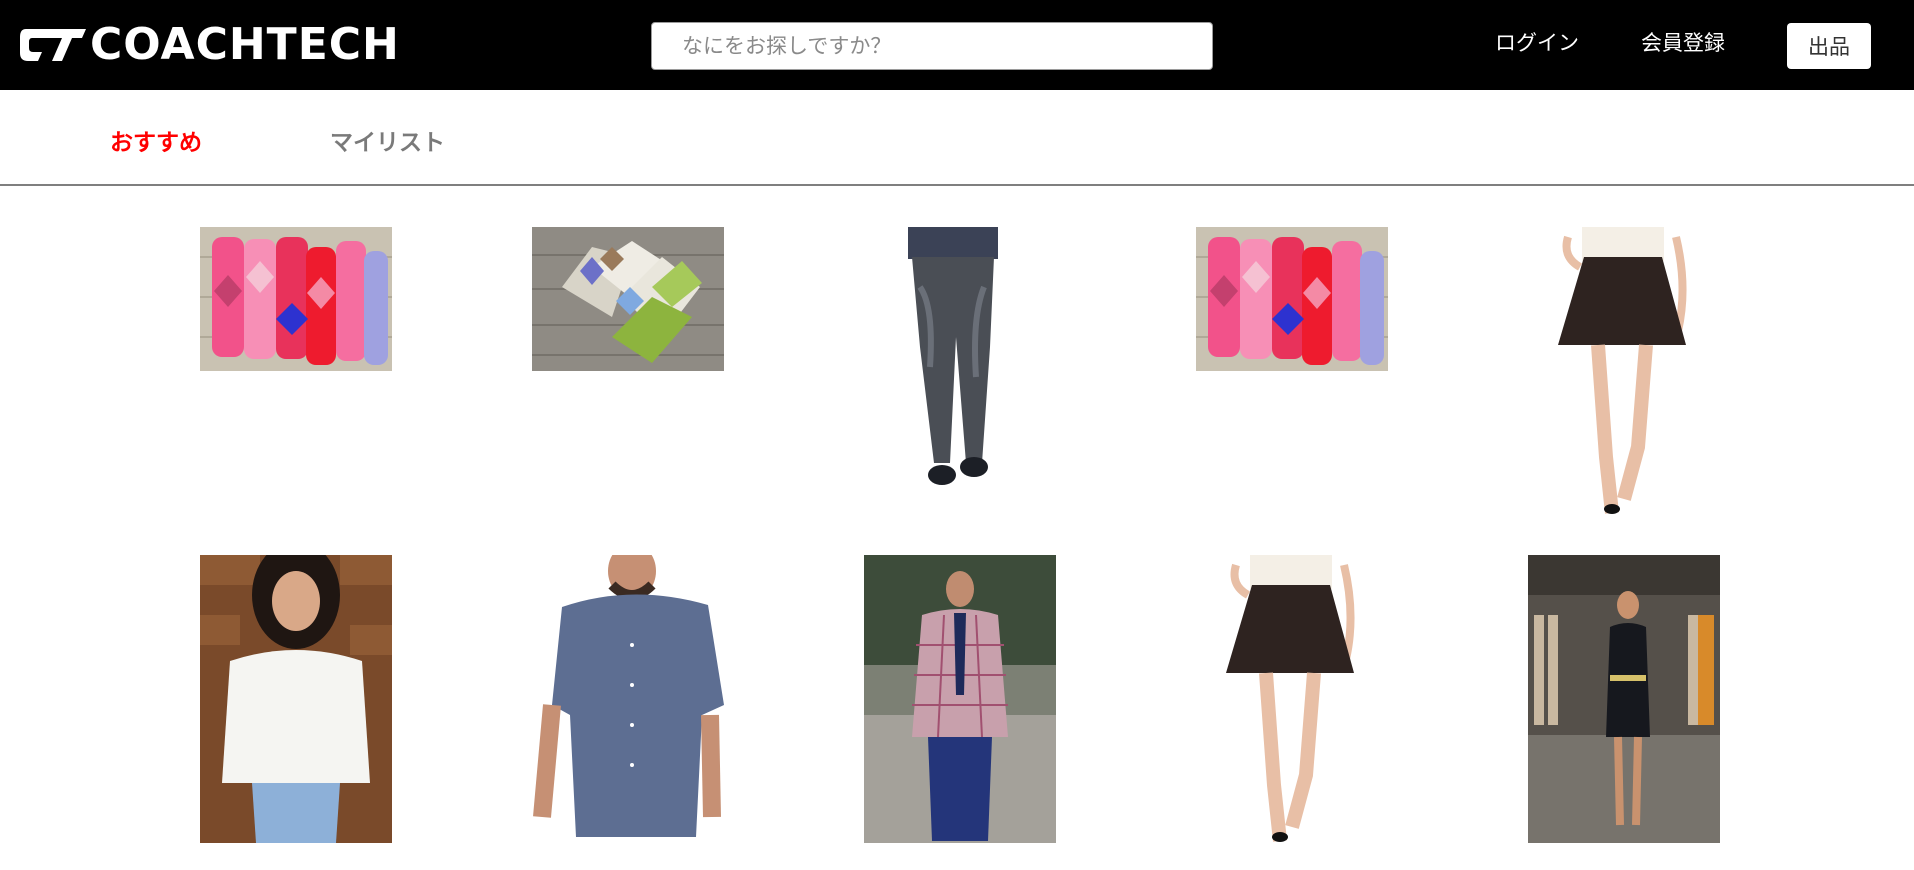 This screenshot has width=1914, height=870. What do you see at coordinates (1683, 43) in the screenshot?
I see `register-link: 会員登録` at bounding box center [1683, 43].